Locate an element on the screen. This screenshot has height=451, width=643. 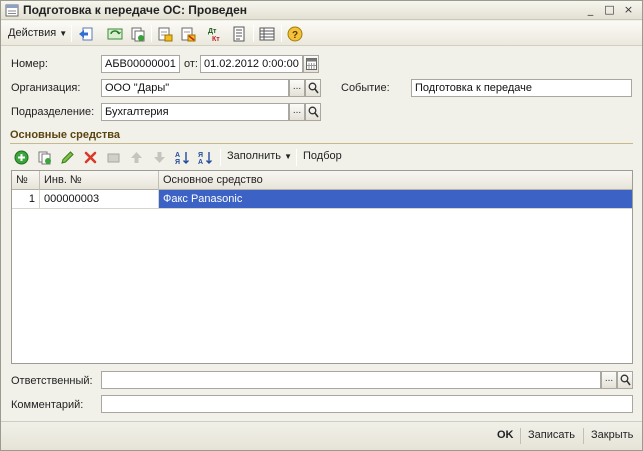
end-edit-button is located at coordinates (114, 157).